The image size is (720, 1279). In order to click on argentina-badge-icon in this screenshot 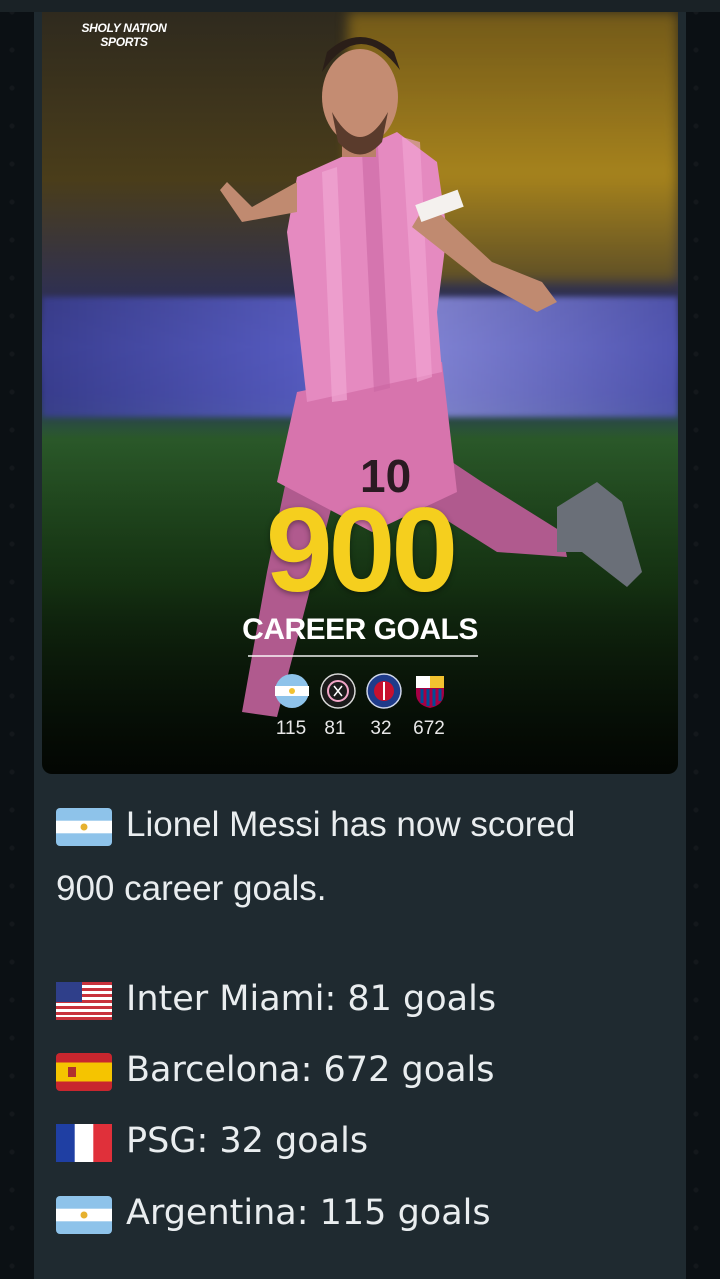, I will do `click(292, 691)`.